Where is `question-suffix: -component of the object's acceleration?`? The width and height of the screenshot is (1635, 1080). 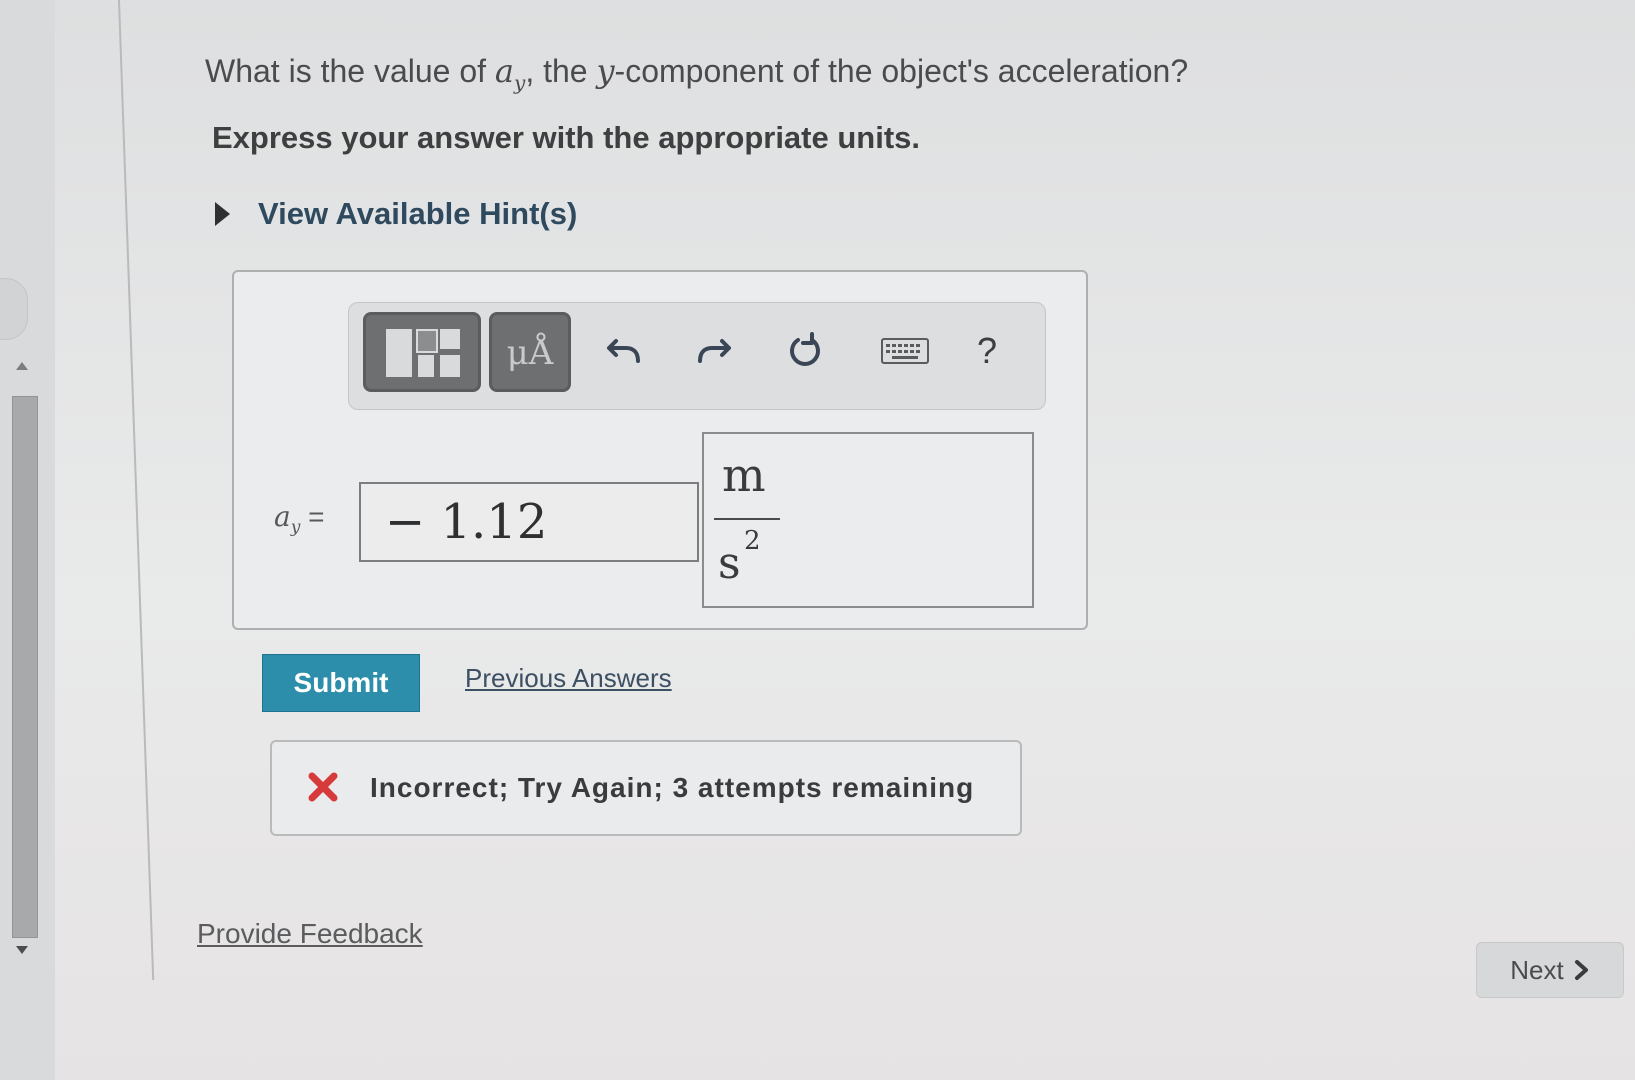 question-suffix: -component of the object's acceleration? is located at coordinates (901, 71).